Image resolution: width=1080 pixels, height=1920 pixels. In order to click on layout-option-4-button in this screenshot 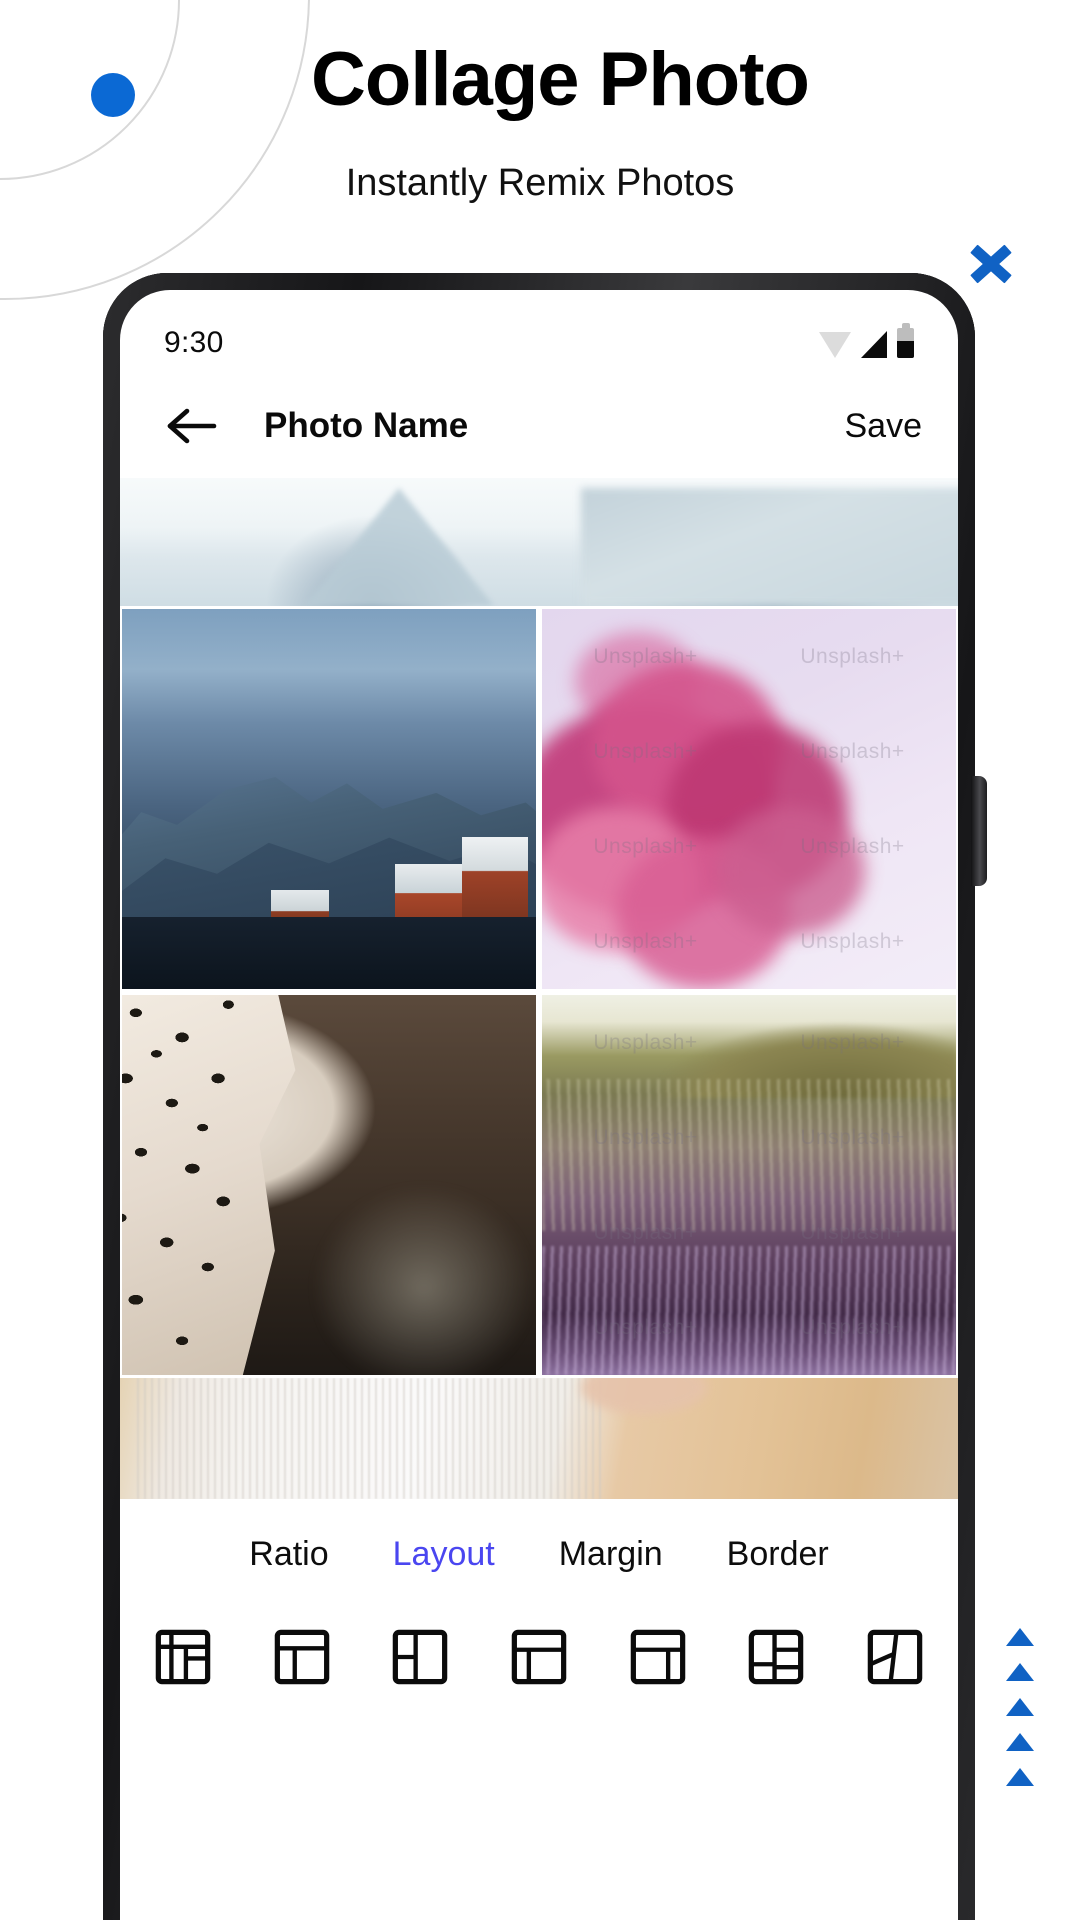, I will do `click(539, 1657)`.